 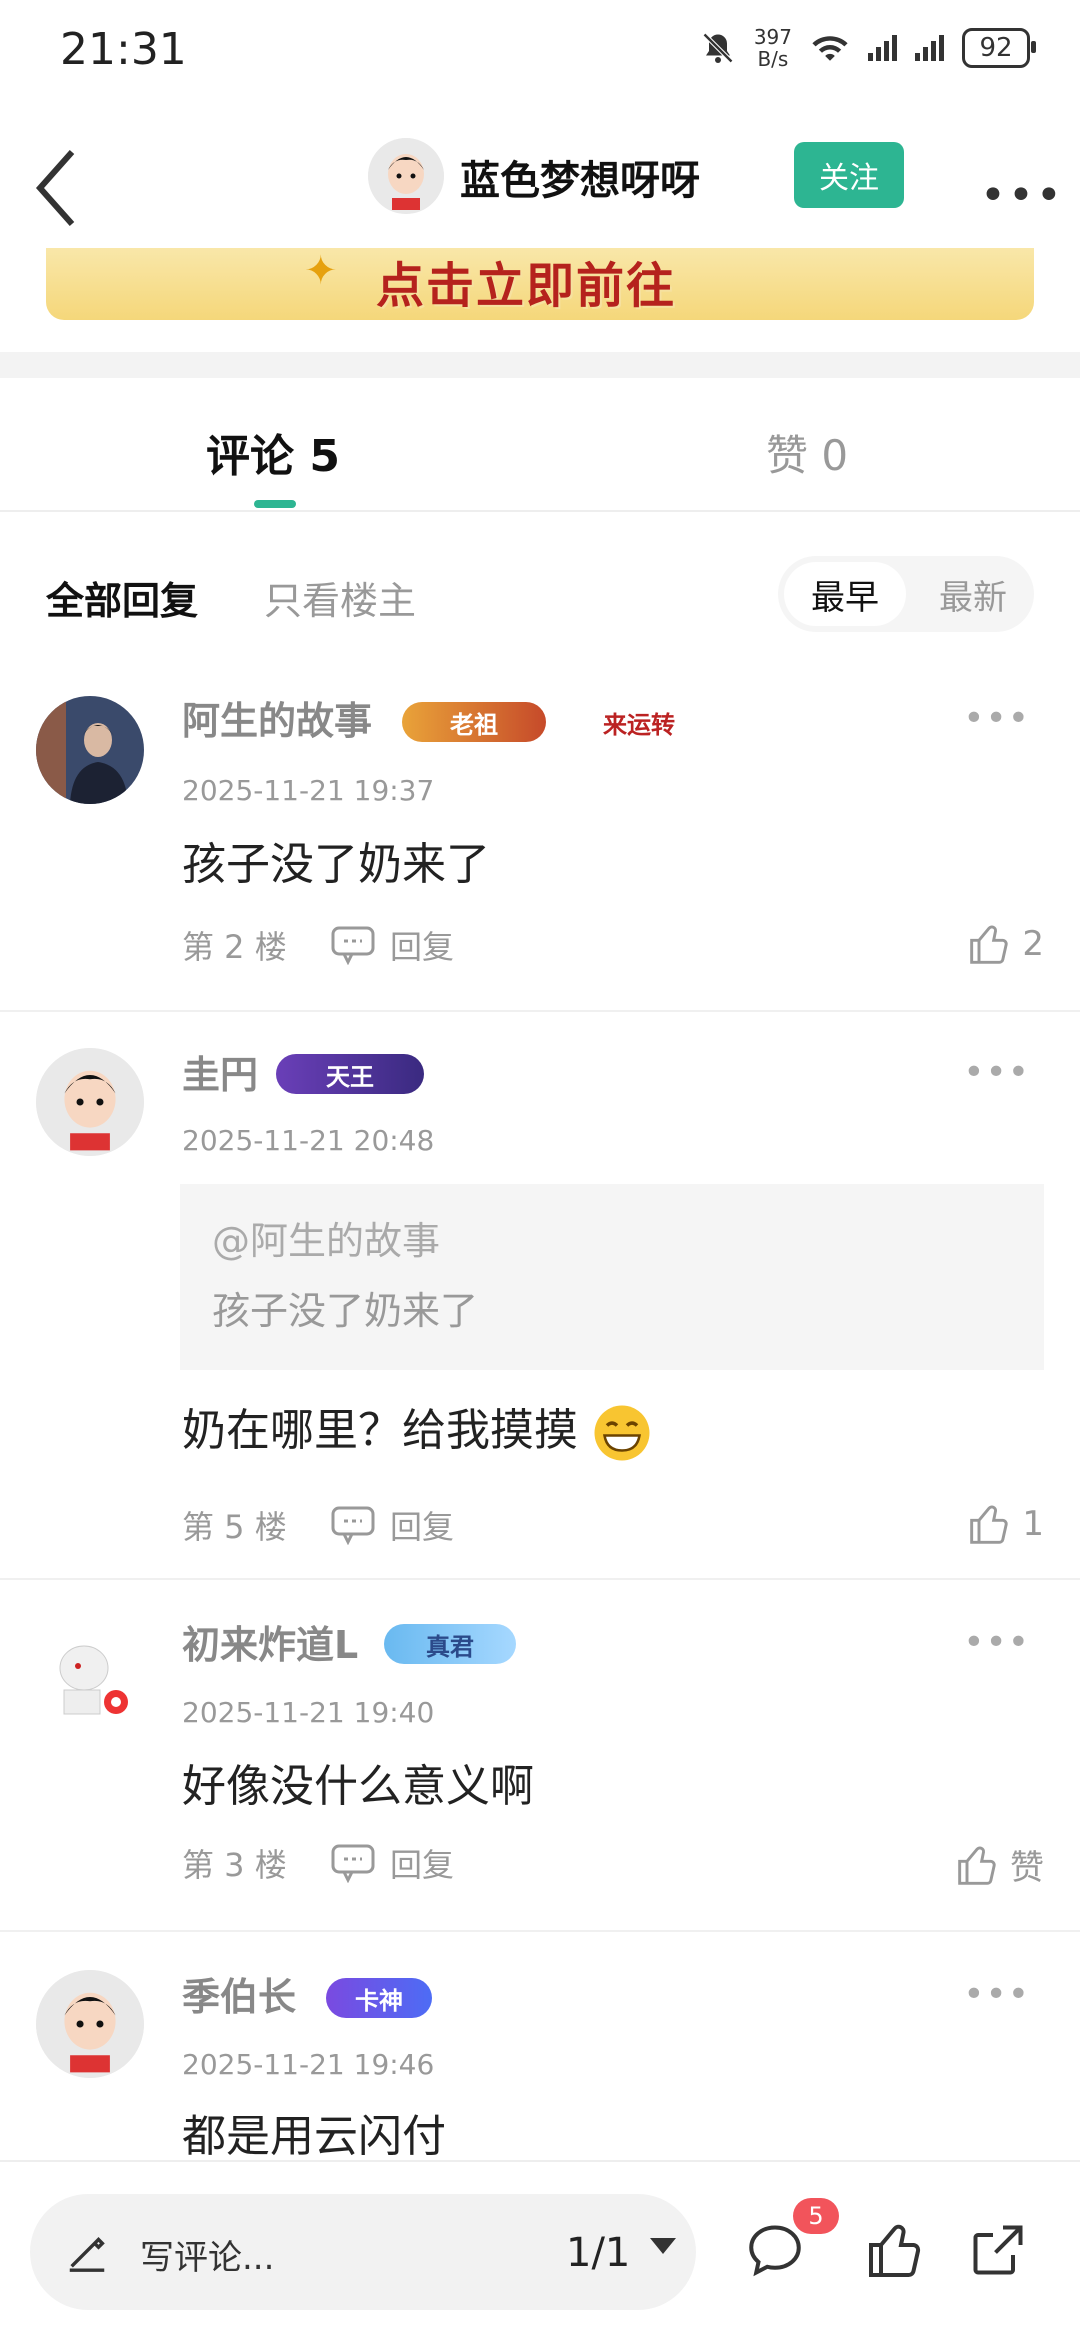 I want to click on level-badge: 卡神, so click(x=379, y=1998).